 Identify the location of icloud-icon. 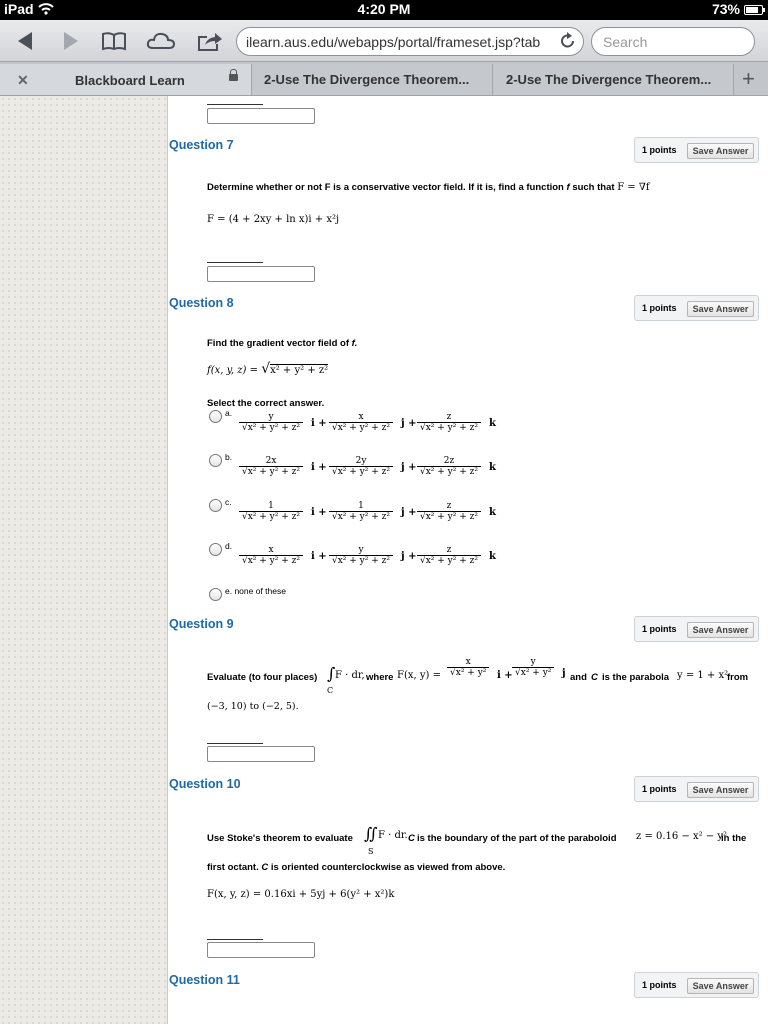
(161, 40).